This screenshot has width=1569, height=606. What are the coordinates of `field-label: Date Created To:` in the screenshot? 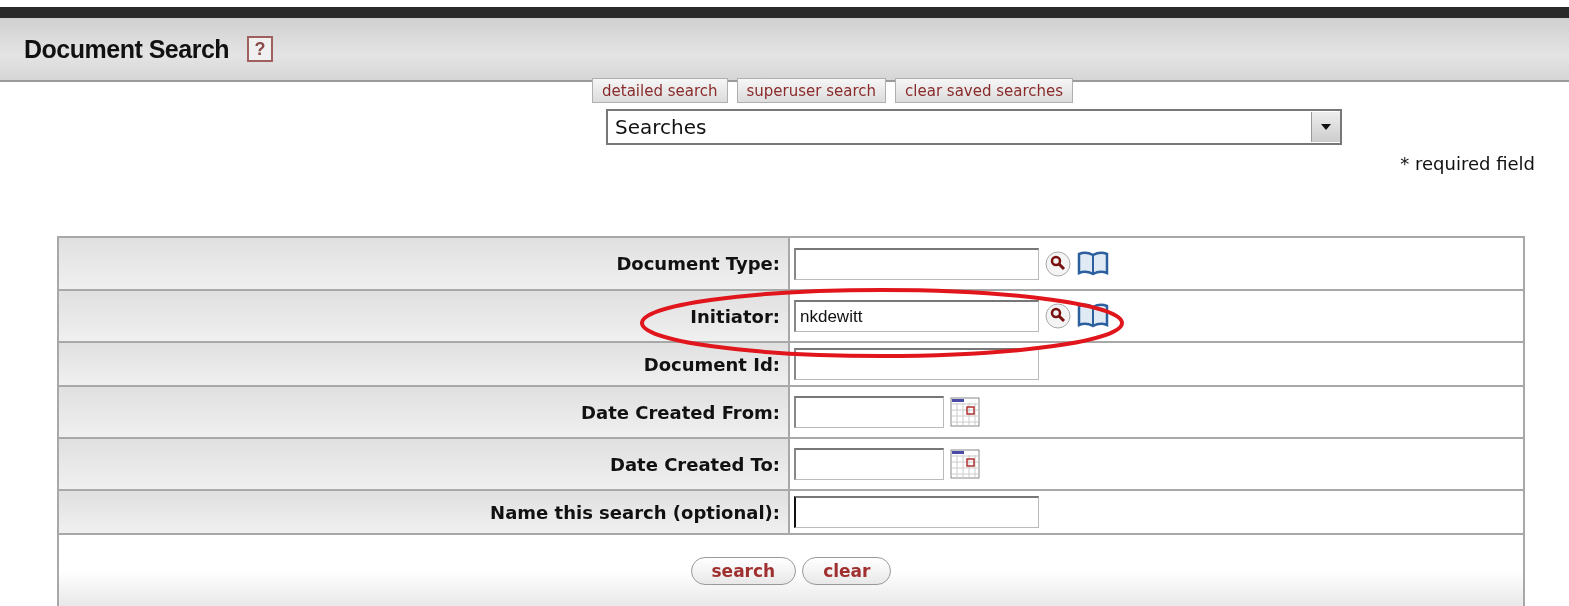 It's located at (423, 464).